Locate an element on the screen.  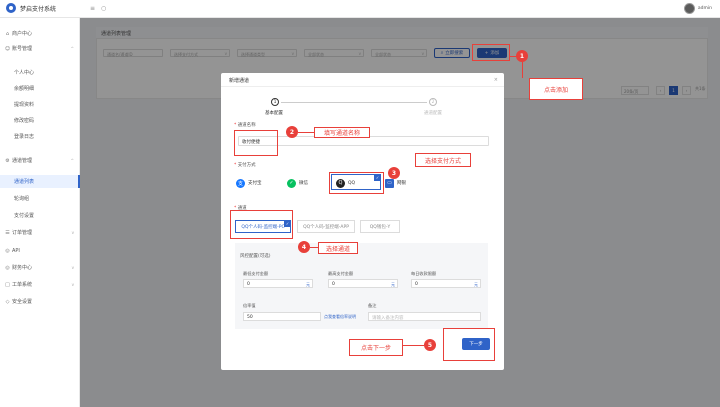
sidebar-item-label: 登录日志 is located at coordinates (24, 137).